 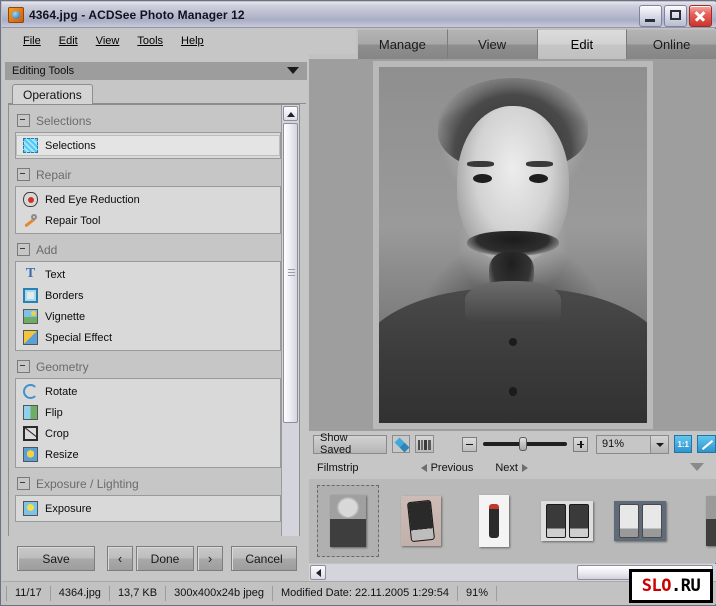 What do you see at coordinates (148, 249) in the screenshot?
I see `group-add-header: Add` at bounding box center [148, 249].